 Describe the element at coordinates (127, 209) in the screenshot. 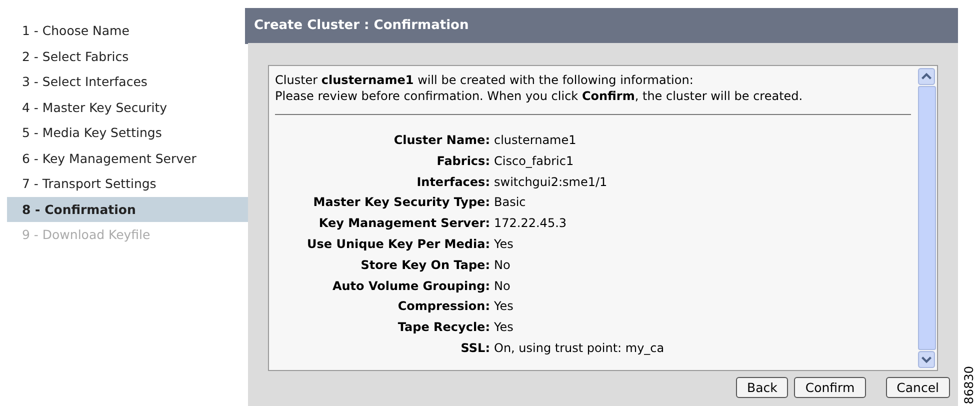

I see `wizard-step: 8 - Confirmation` at that location.